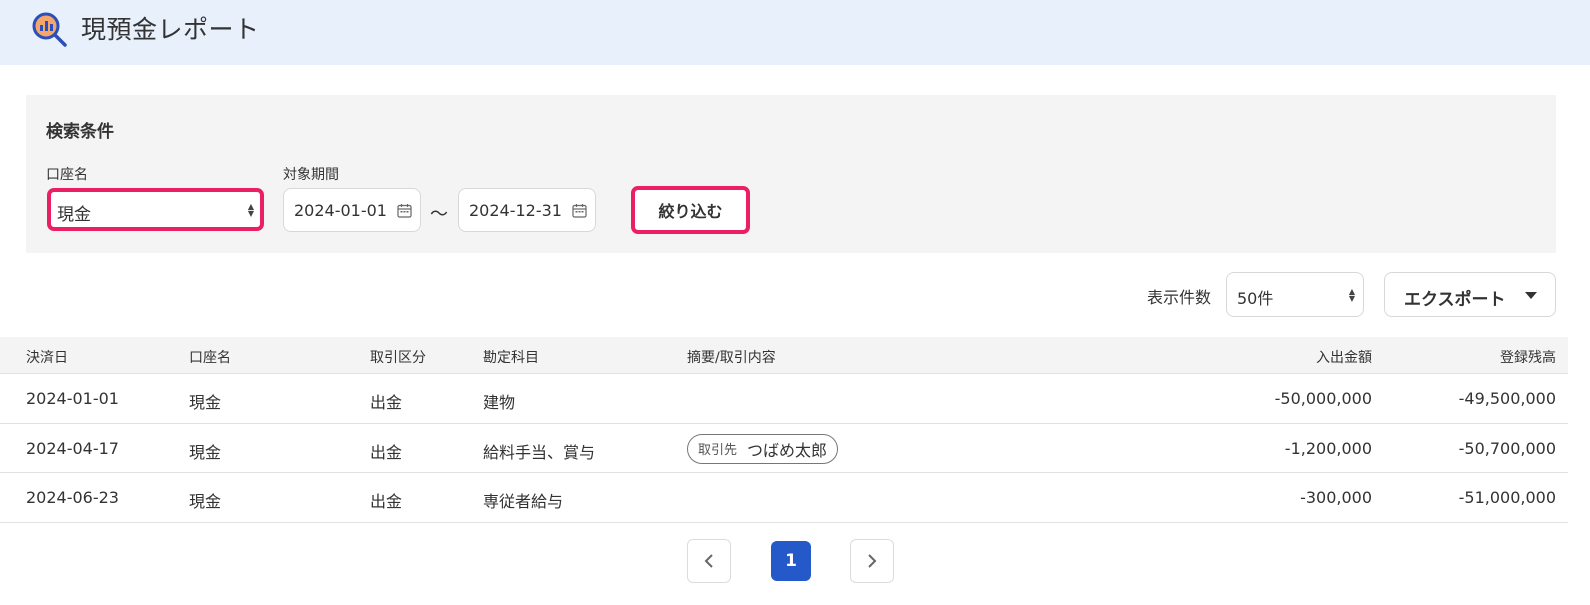  I want to click on pagination-next-button, so click(872, 561).